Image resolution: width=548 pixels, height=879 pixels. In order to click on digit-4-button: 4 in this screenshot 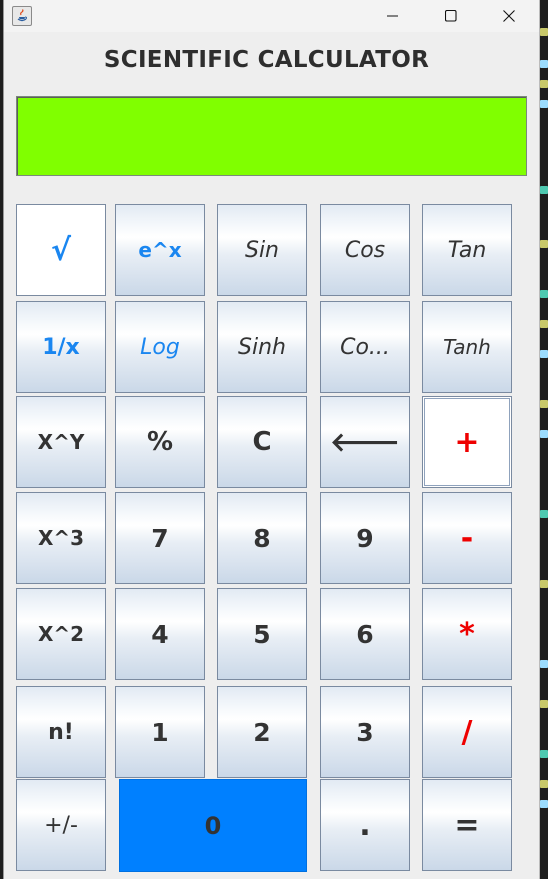, I will do `click(160, 634)`.